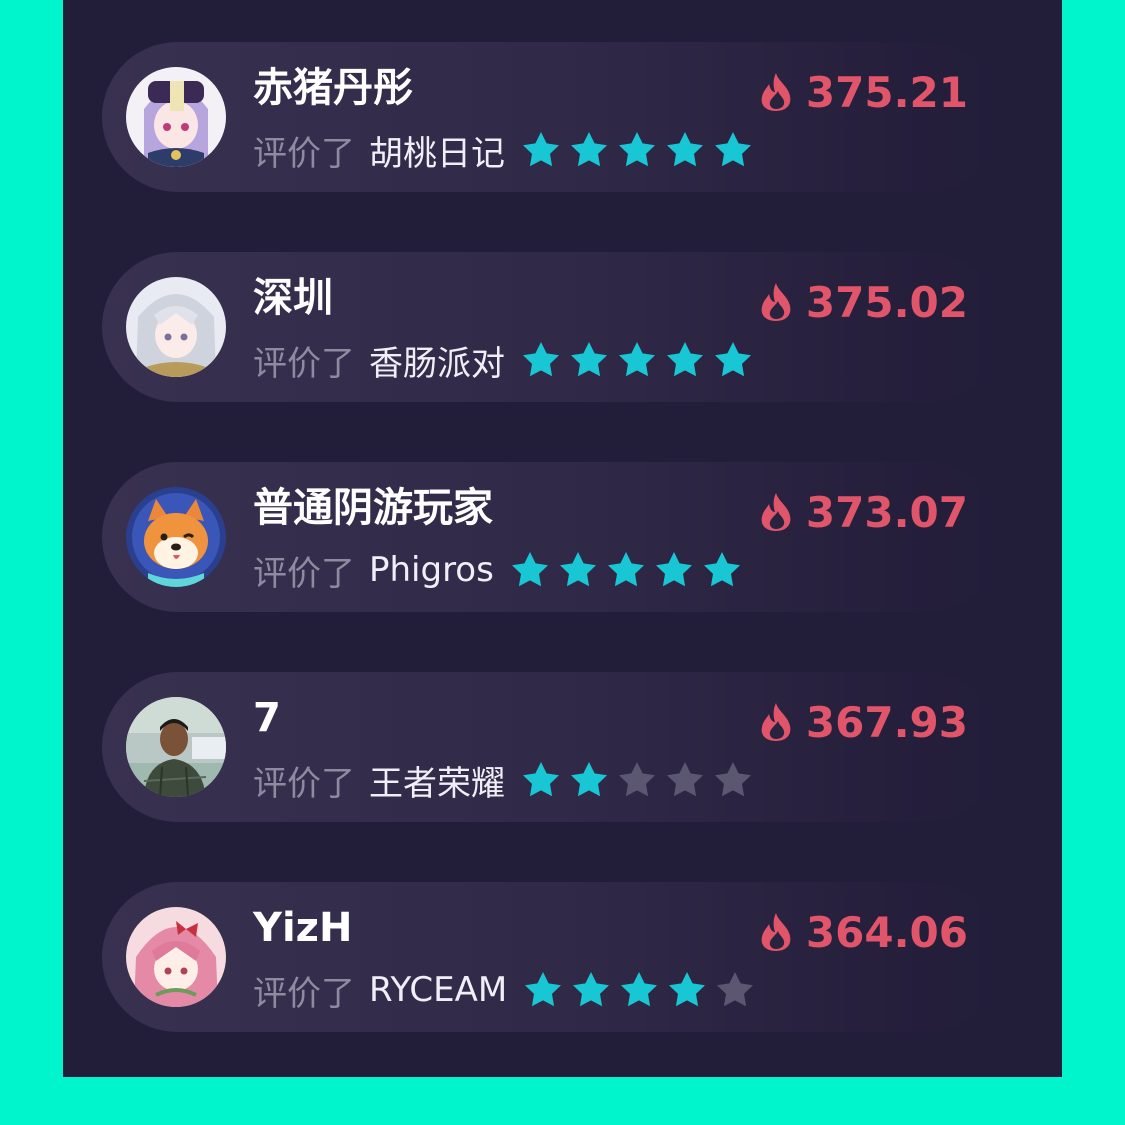  Describe the element at coordinates (507, 150) in the screenshot. I see `review-summary: 评价了 胡桃日记` at that location.